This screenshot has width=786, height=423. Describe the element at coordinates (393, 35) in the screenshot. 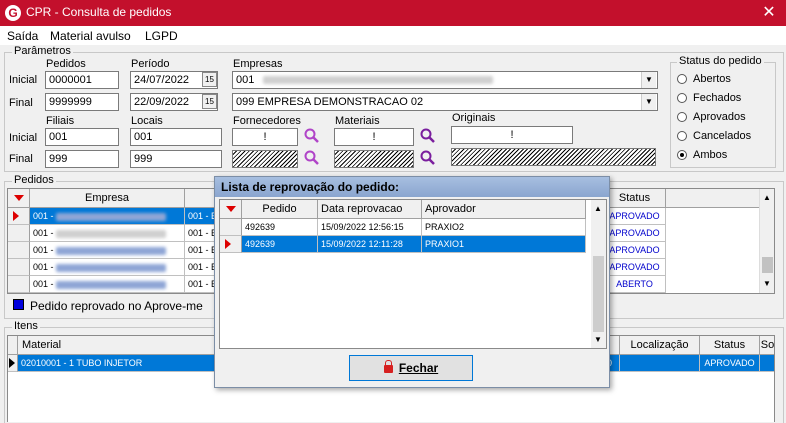

I see `menu-bar: Saída Material avulso LGPD` at that location.